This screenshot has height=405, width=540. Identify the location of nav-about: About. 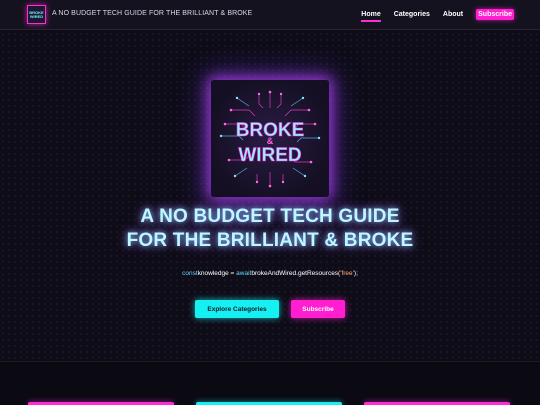
(453, 14).